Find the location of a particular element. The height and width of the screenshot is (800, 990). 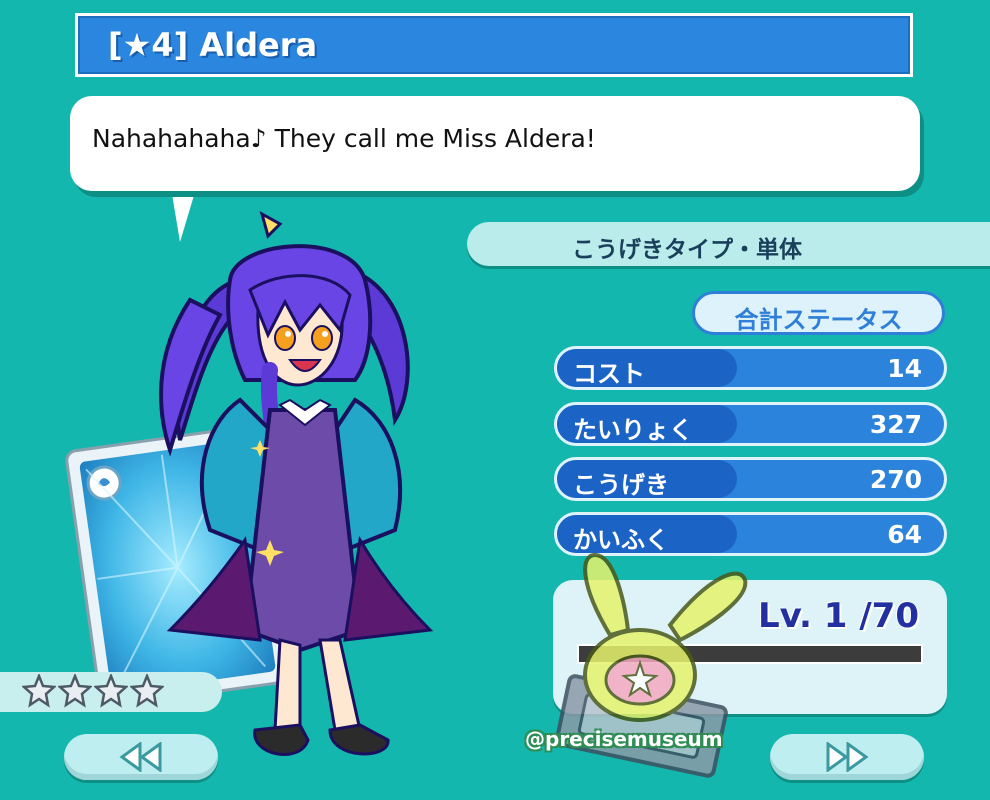

dialogue-text: Nahahahaha♪ They call me Miss Aldera! is located at coordinates (344, 138).